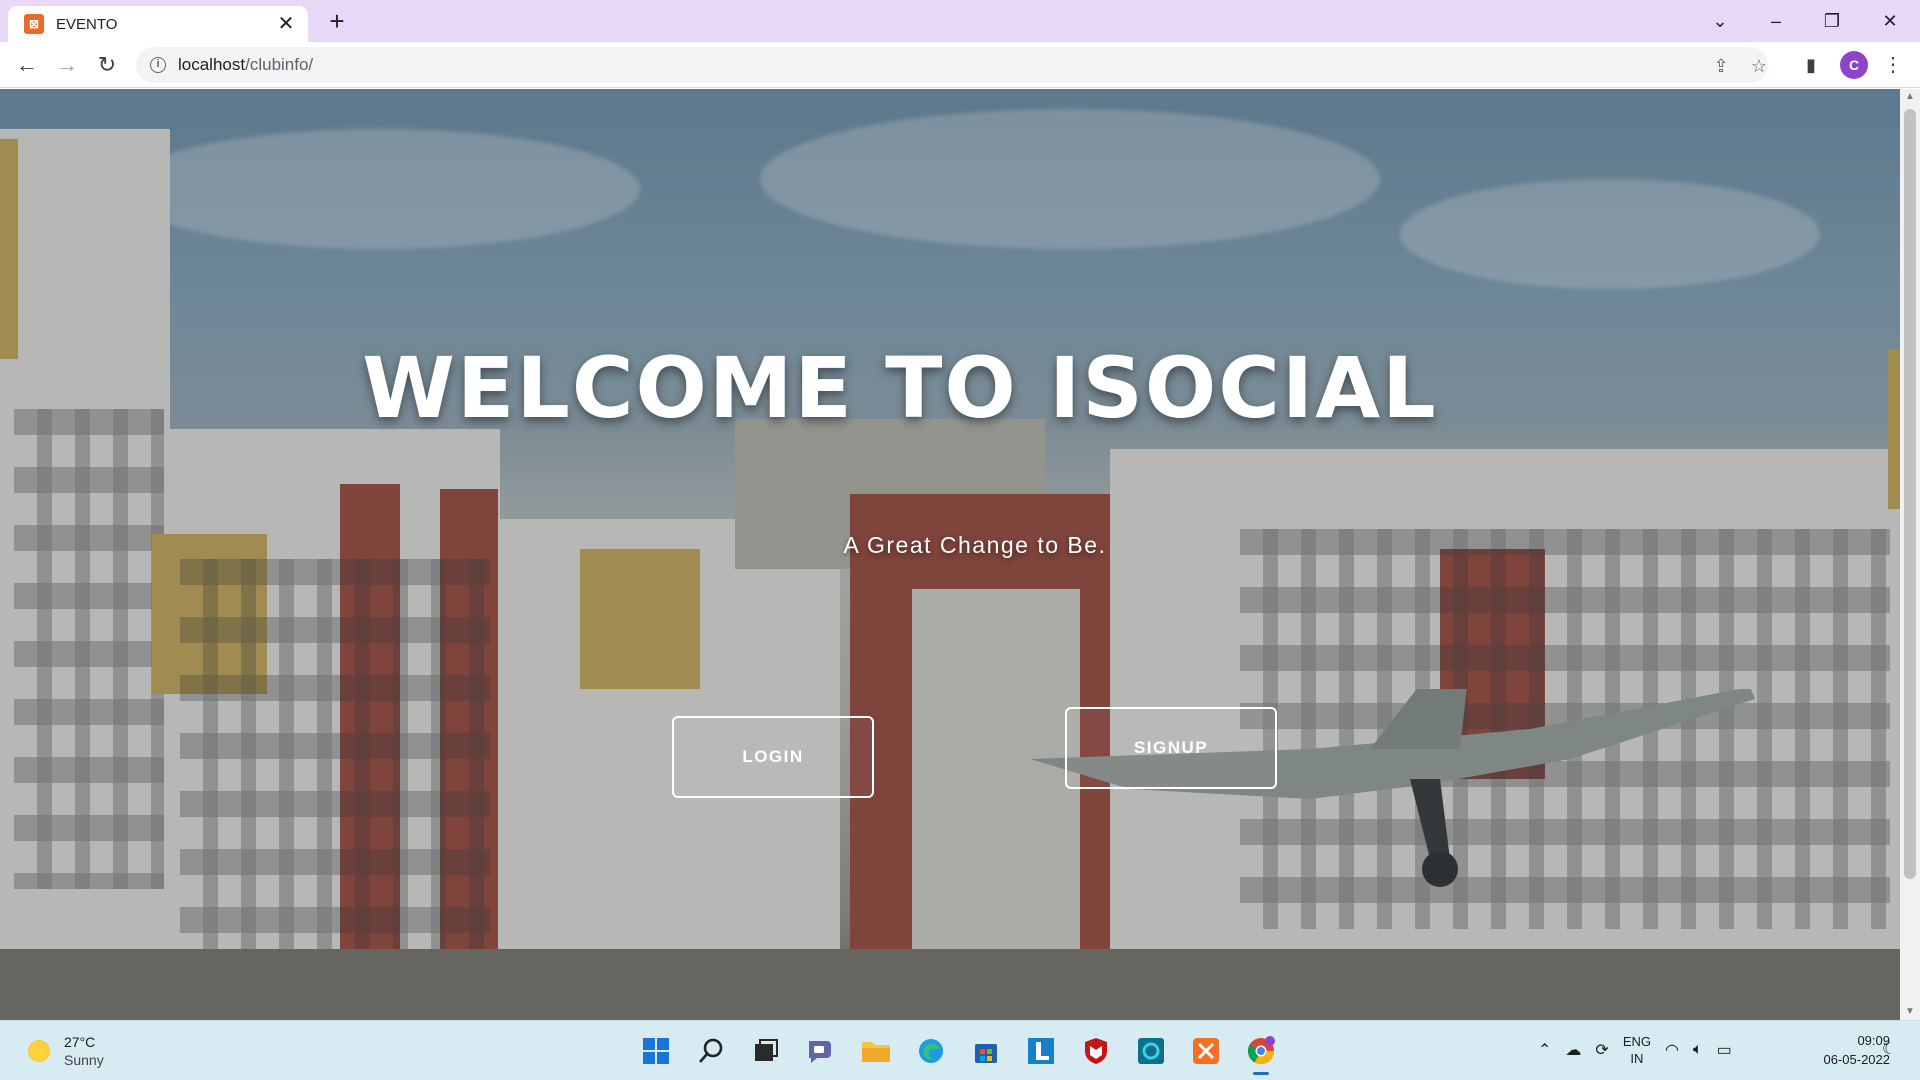  What do you see at coordinates (107, 65) in the screenshot?
I see `reload-icon: ↻` at bounding box center [107, 65].